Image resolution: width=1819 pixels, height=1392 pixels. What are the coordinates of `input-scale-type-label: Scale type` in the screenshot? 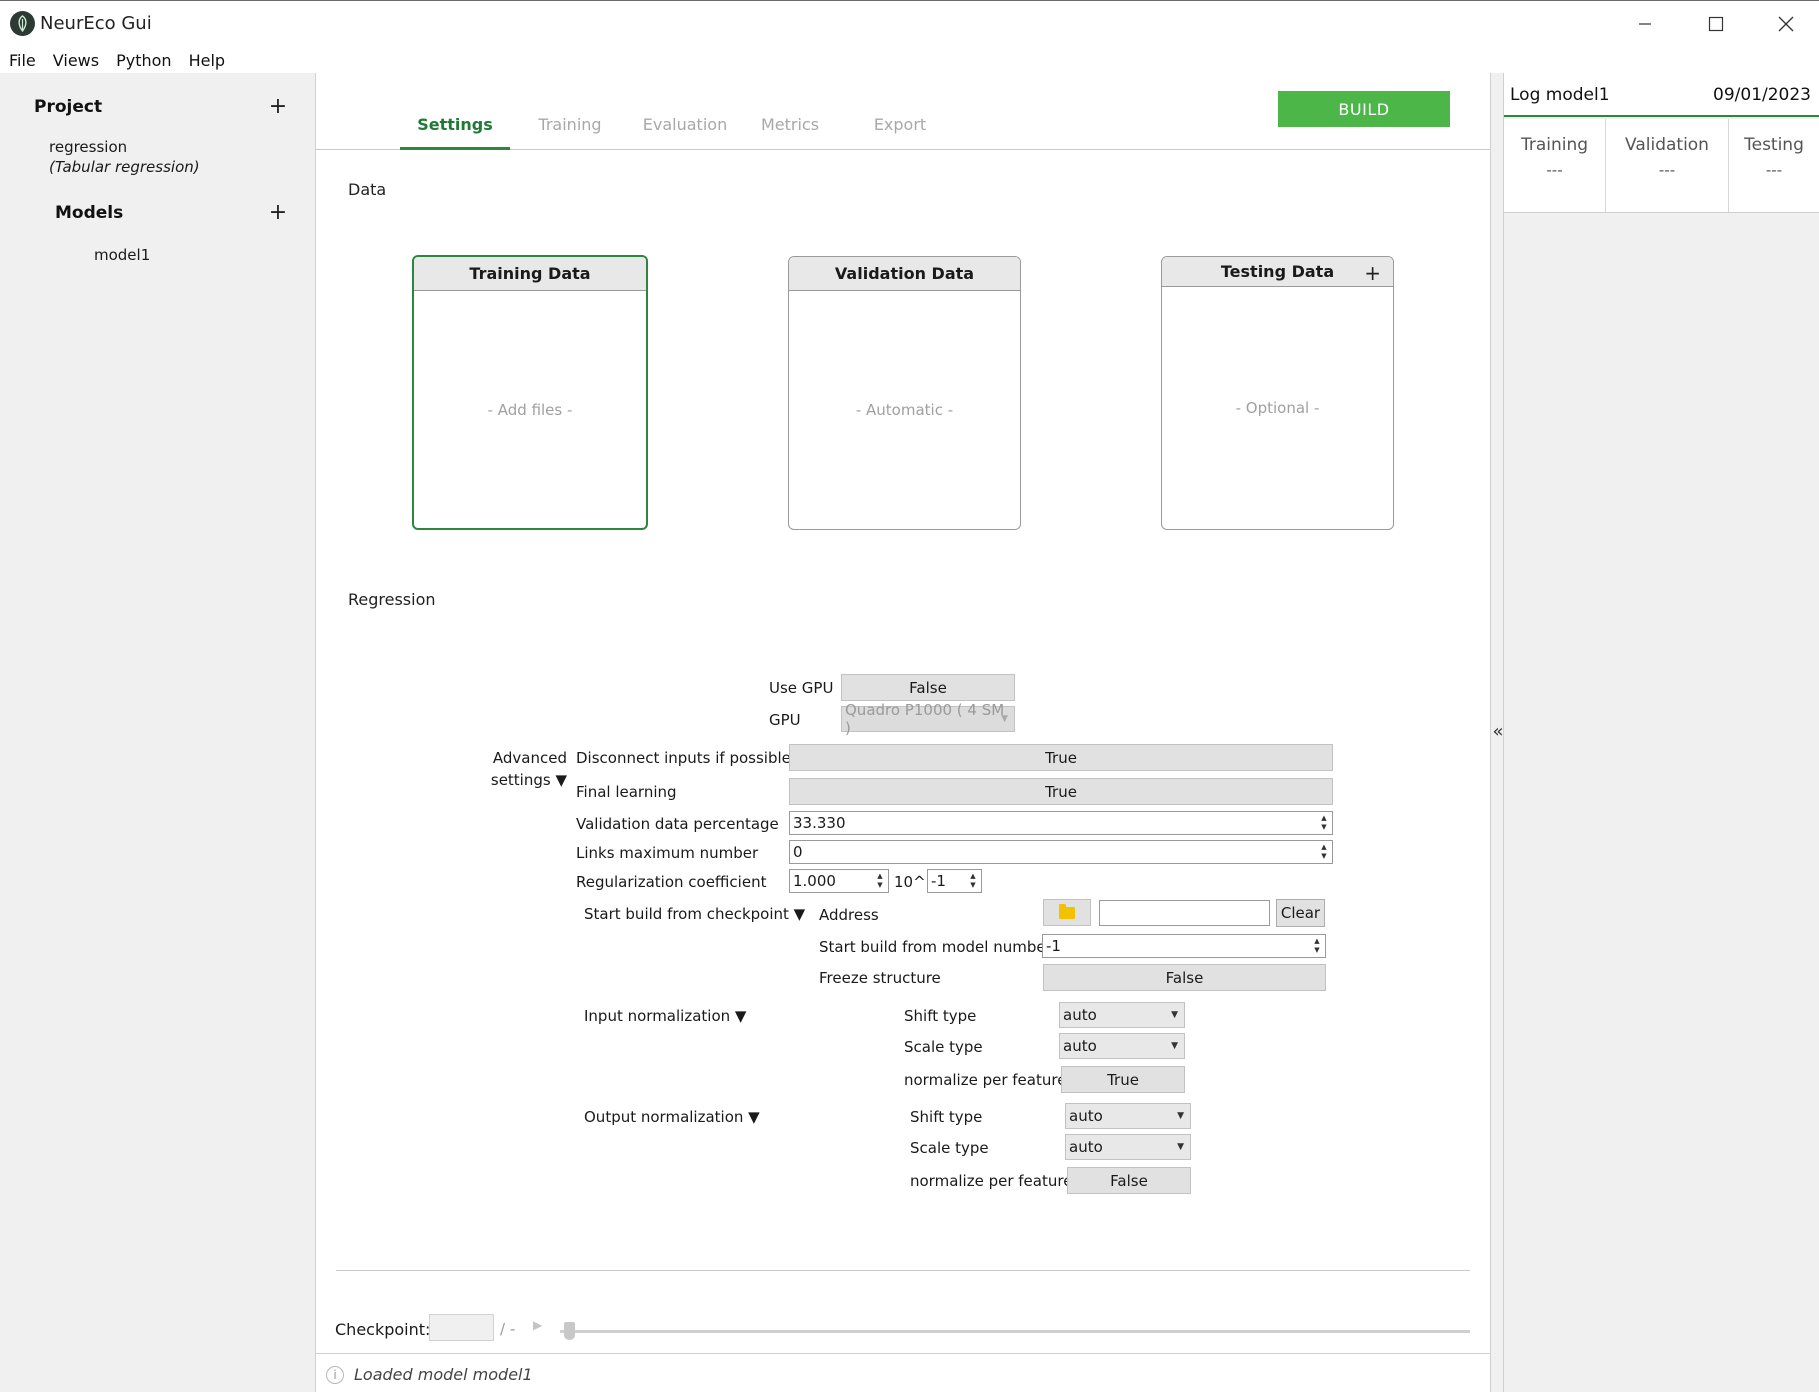 It's located at (943, 1047).